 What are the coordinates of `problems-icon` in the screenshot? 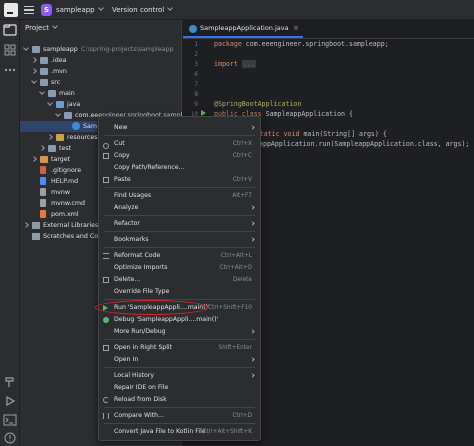 It's located at (10, 438).